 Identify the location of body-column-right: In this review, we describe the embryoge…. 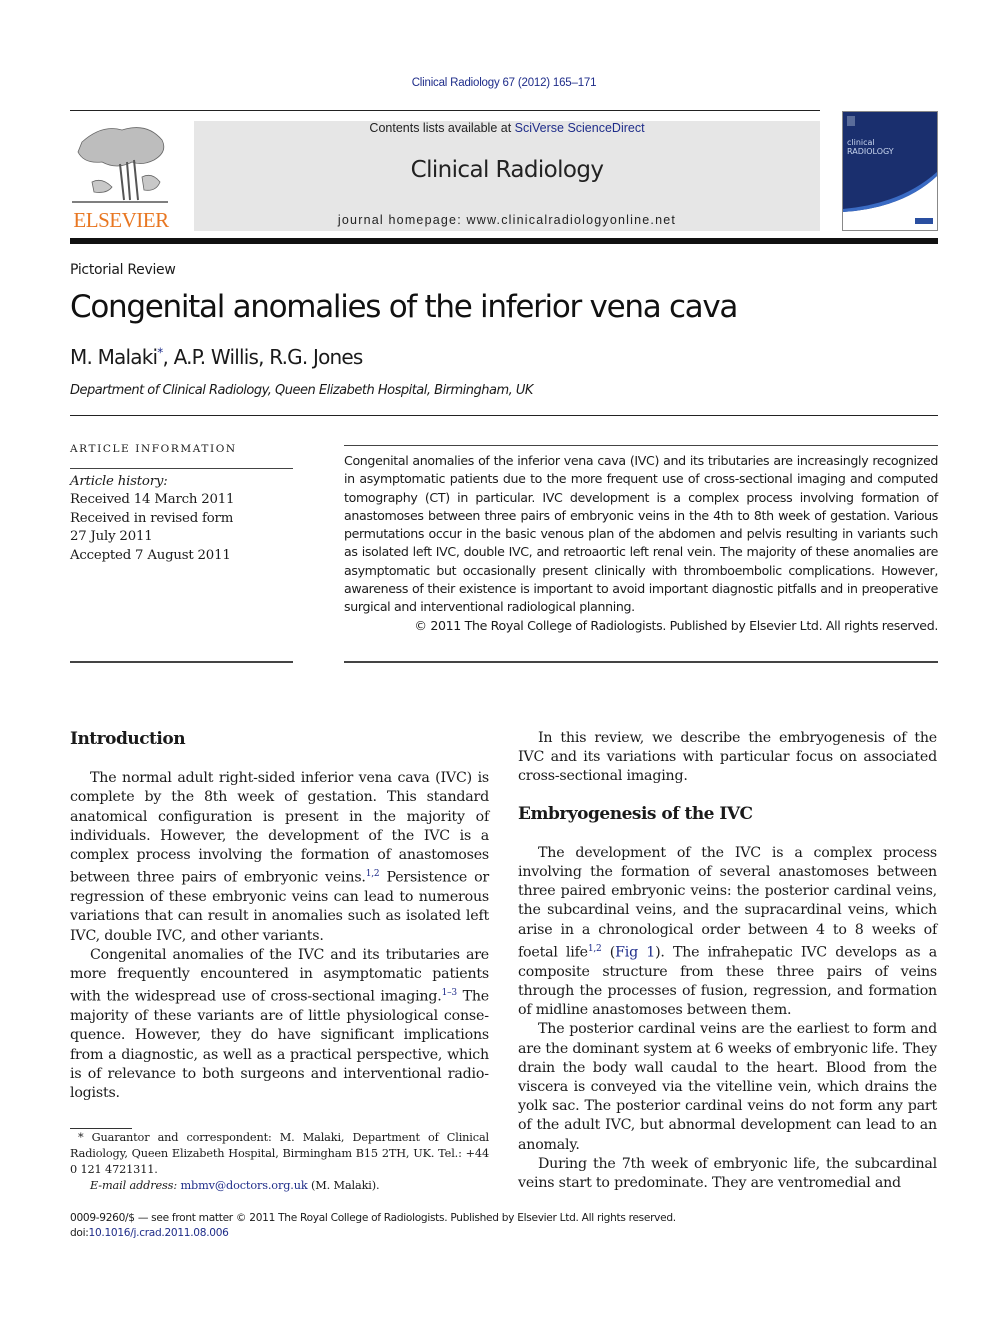
(727, 961).